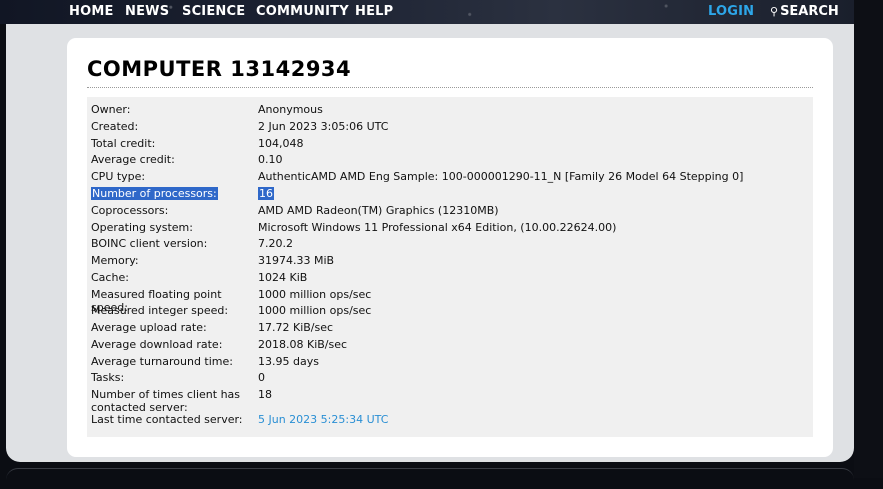  What do you see at coordinates (123, 143) in the screenshot?
I see `row-label: Total credit:` at bounding box center [123, 143].